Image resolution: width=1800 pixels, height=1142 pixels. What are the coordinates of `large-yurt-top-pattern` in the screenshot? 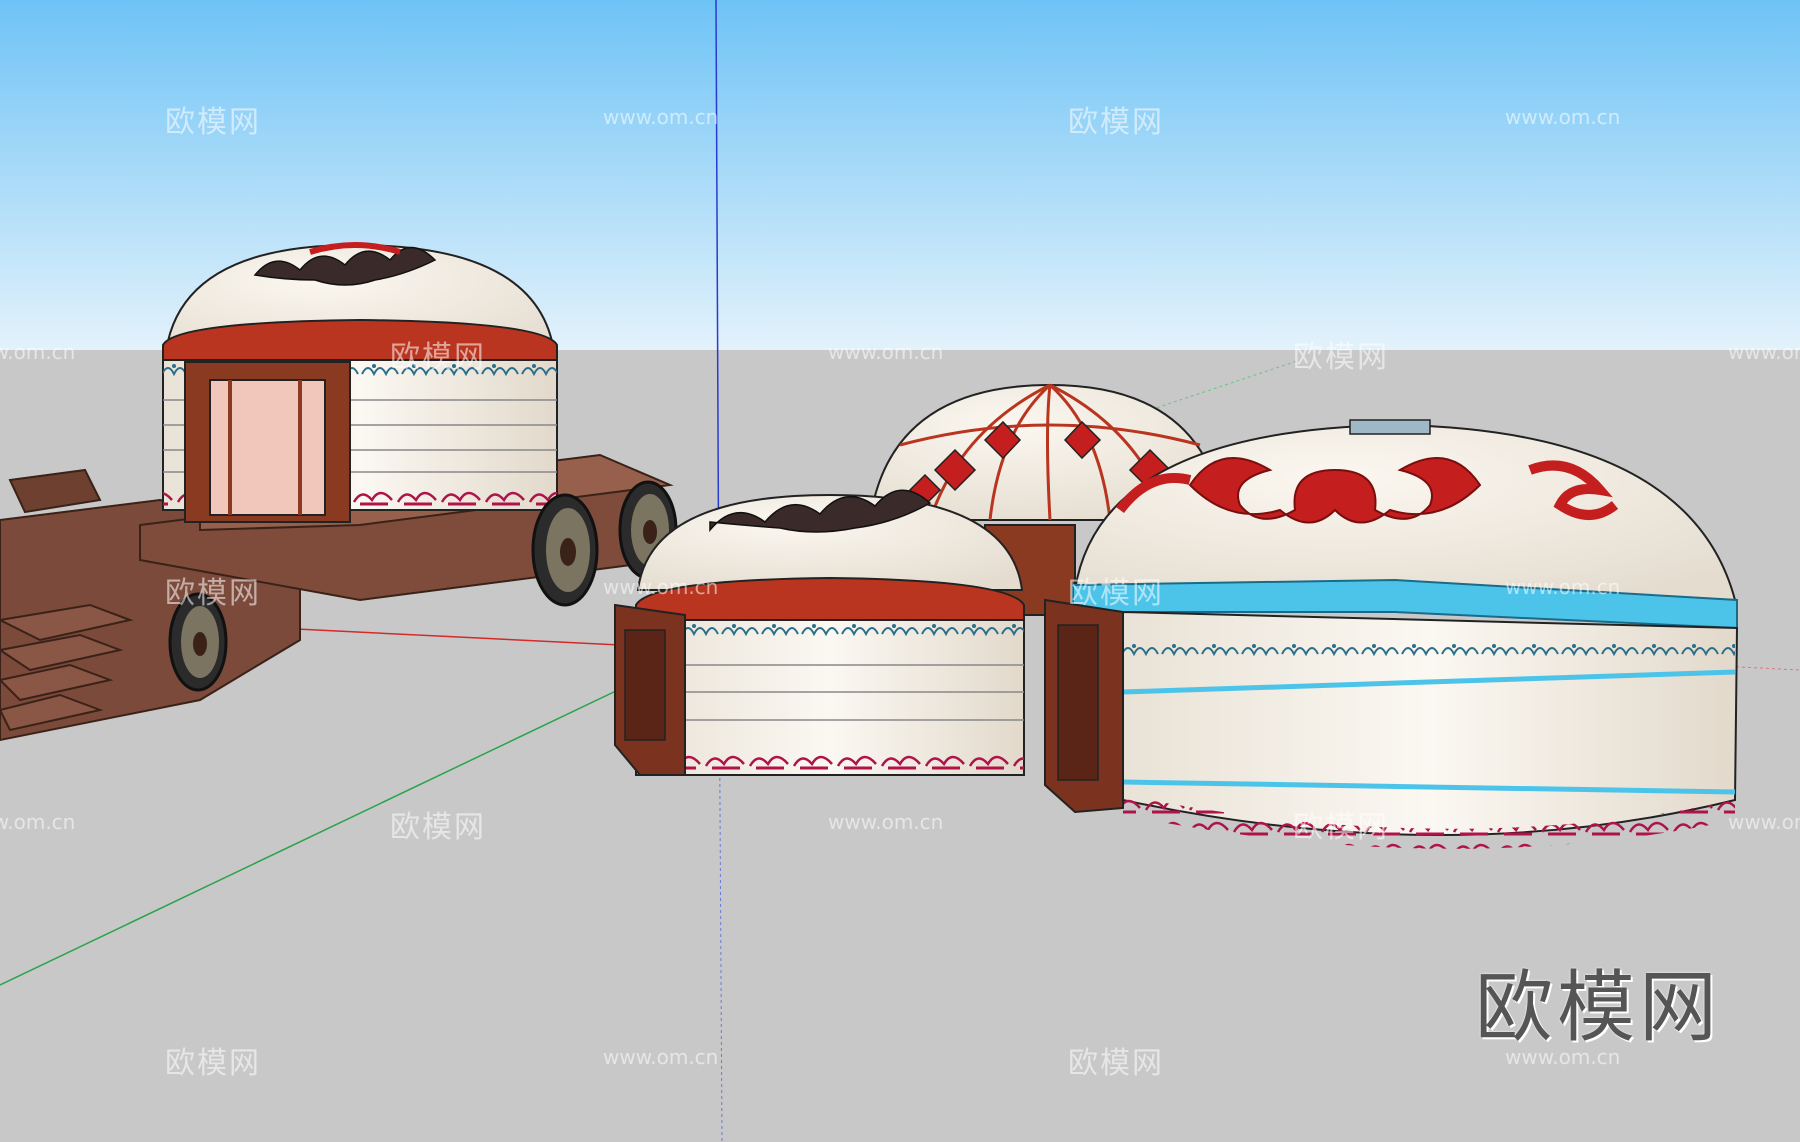 It's located at (1429, 652).